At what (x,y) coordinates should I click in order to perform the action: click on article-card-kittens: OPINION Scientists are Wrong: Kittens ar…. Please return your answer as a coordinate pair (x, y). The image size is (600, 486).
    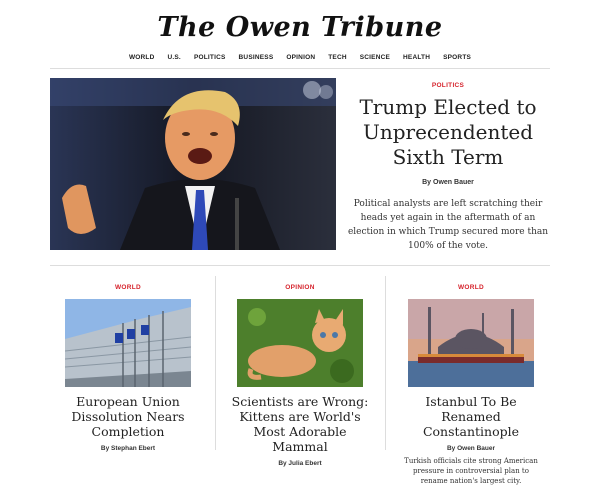
    Looking at the image, I should click on (300, 371).